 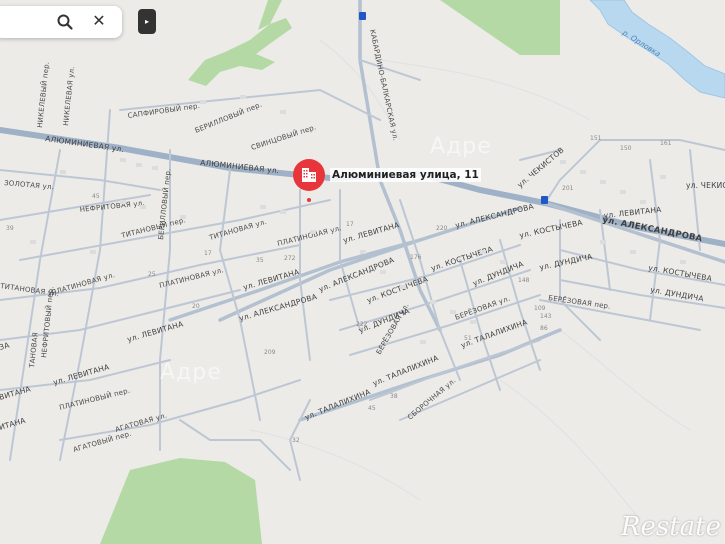 What do you see at coordinates (500, 27) in the screenshot?
I see `green-area-top` at bounding box center [500, 27].